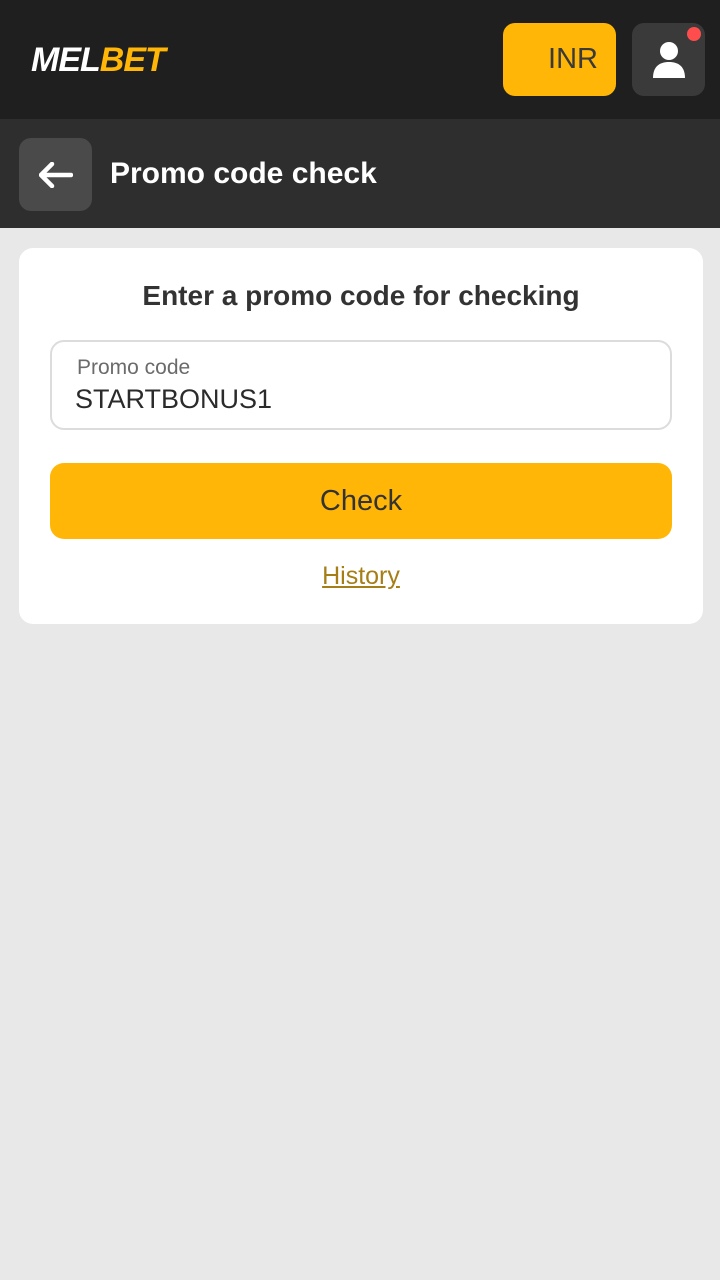 Image resolution: width=720 pixels, height=1280 pixels. Describe the element at coordinates (243, 173) in the screenshot. I see `page-title: Promo code check` at that location.